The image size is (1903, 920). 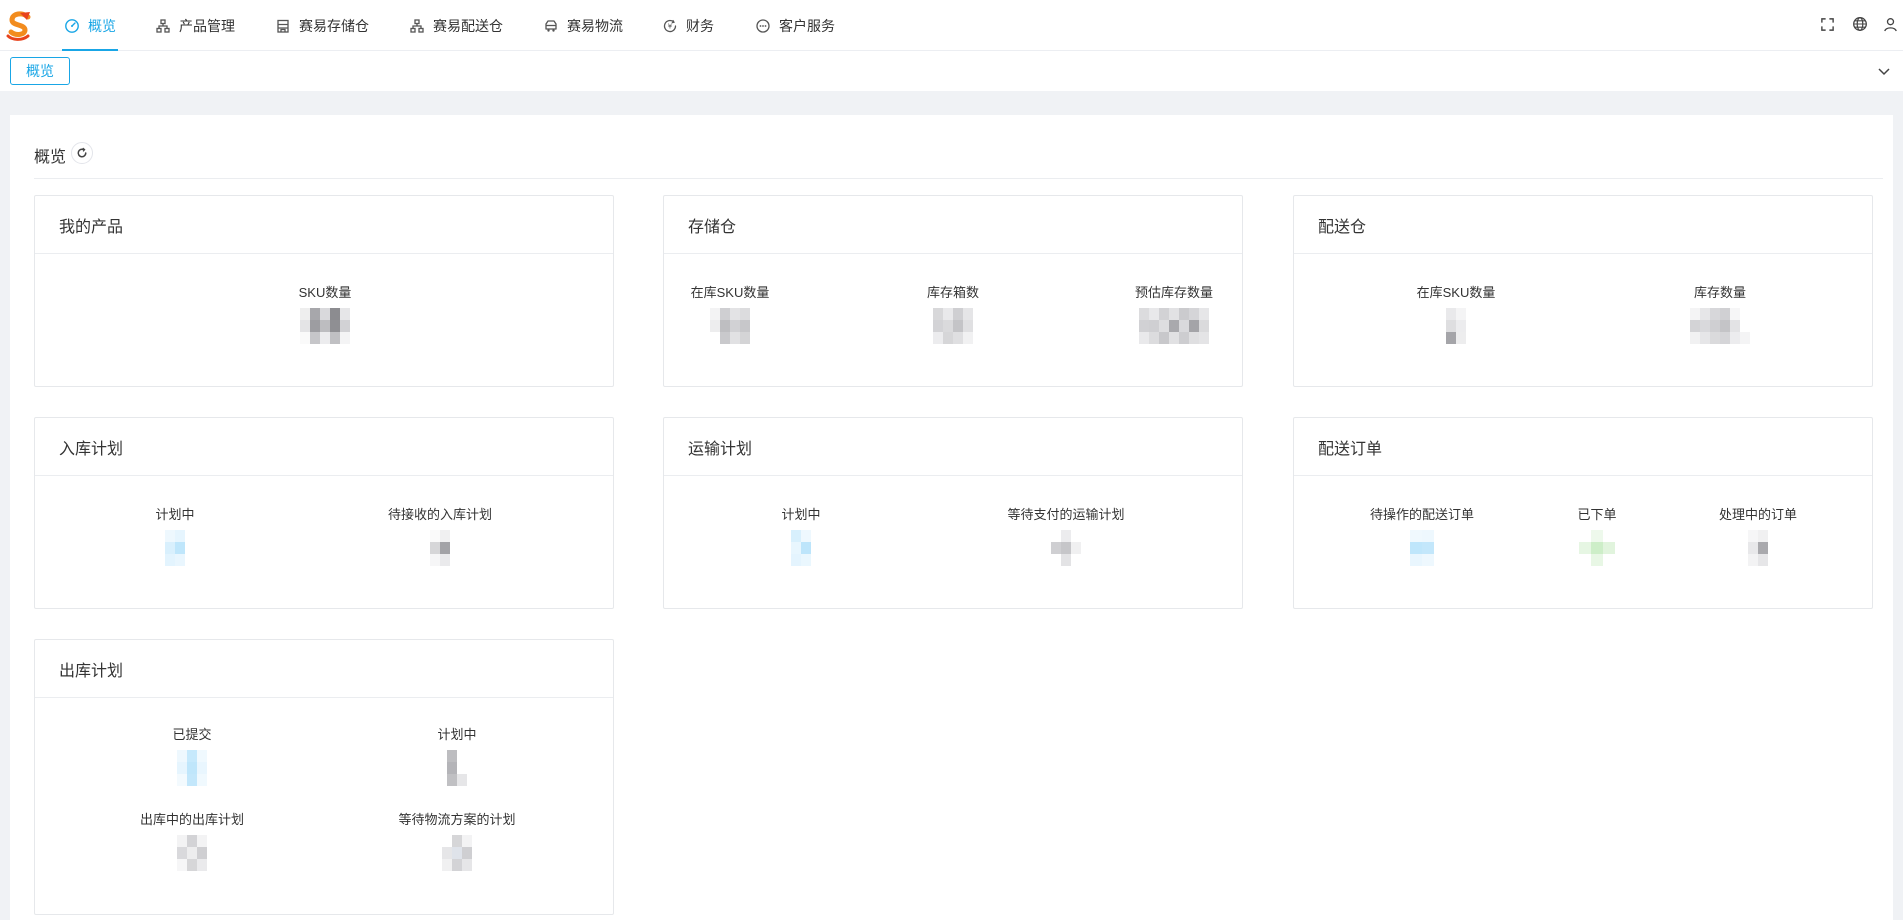 I want to click on chat-icon, so click(x=763, y=26).